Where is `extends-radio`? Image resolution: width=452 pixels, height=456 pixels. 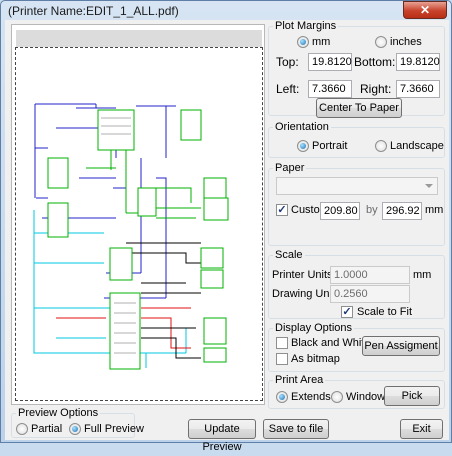
extends-radio is located at coordinates (282, 397).